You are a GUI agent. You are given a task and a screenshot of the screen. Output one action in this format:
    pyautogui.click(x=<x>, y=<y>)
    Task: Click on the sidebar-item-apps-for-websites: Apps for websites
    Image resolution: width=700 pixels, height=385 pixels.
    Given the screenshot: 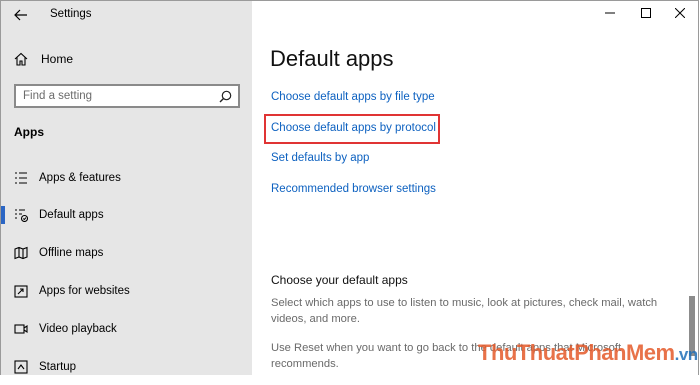 What is the action you would take?
    pyautogui.click(x=126, y=291)
    